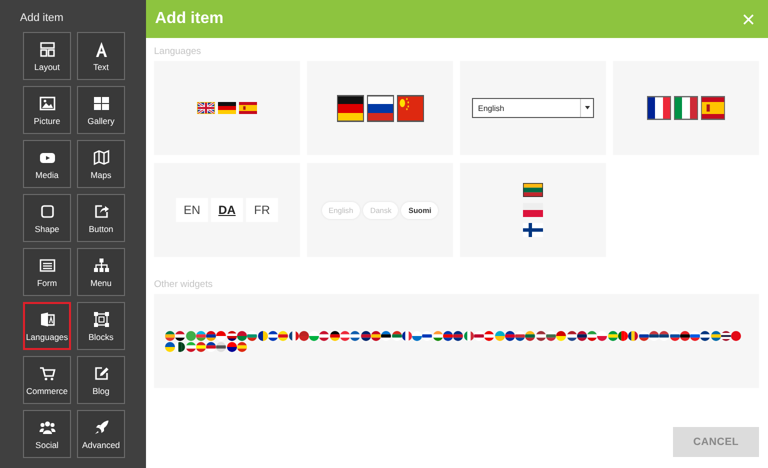  Describe the element at coordinates (47, 265) in the screenshot. I see `form-icon` at that location.